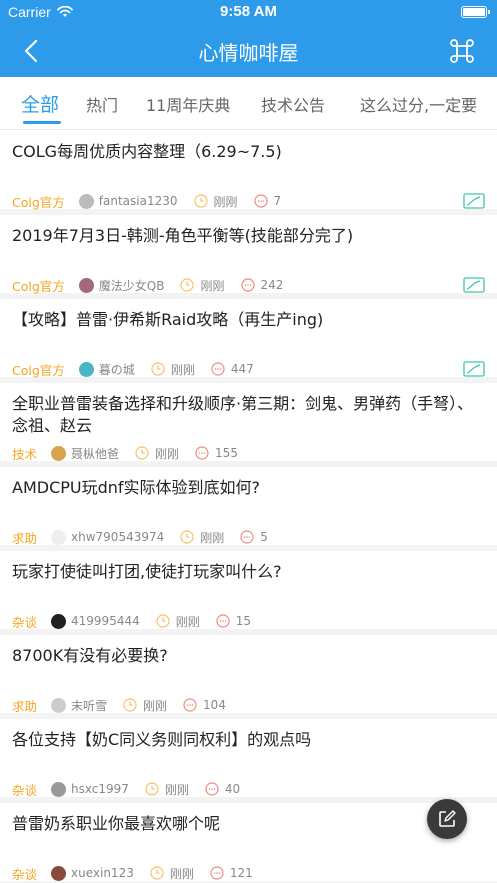 The height and width of the screenshot is (883, 497). I want to click on post-author: 末听雪, so click(89, 705).